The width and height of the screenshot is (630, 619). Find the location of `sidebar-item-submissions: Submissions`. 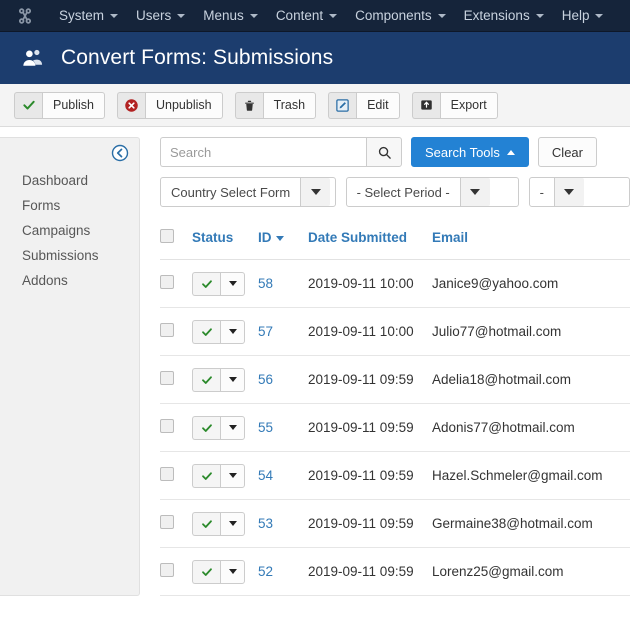

sidebar-item-submissions: Submissions is located at coordinates (69, 255).